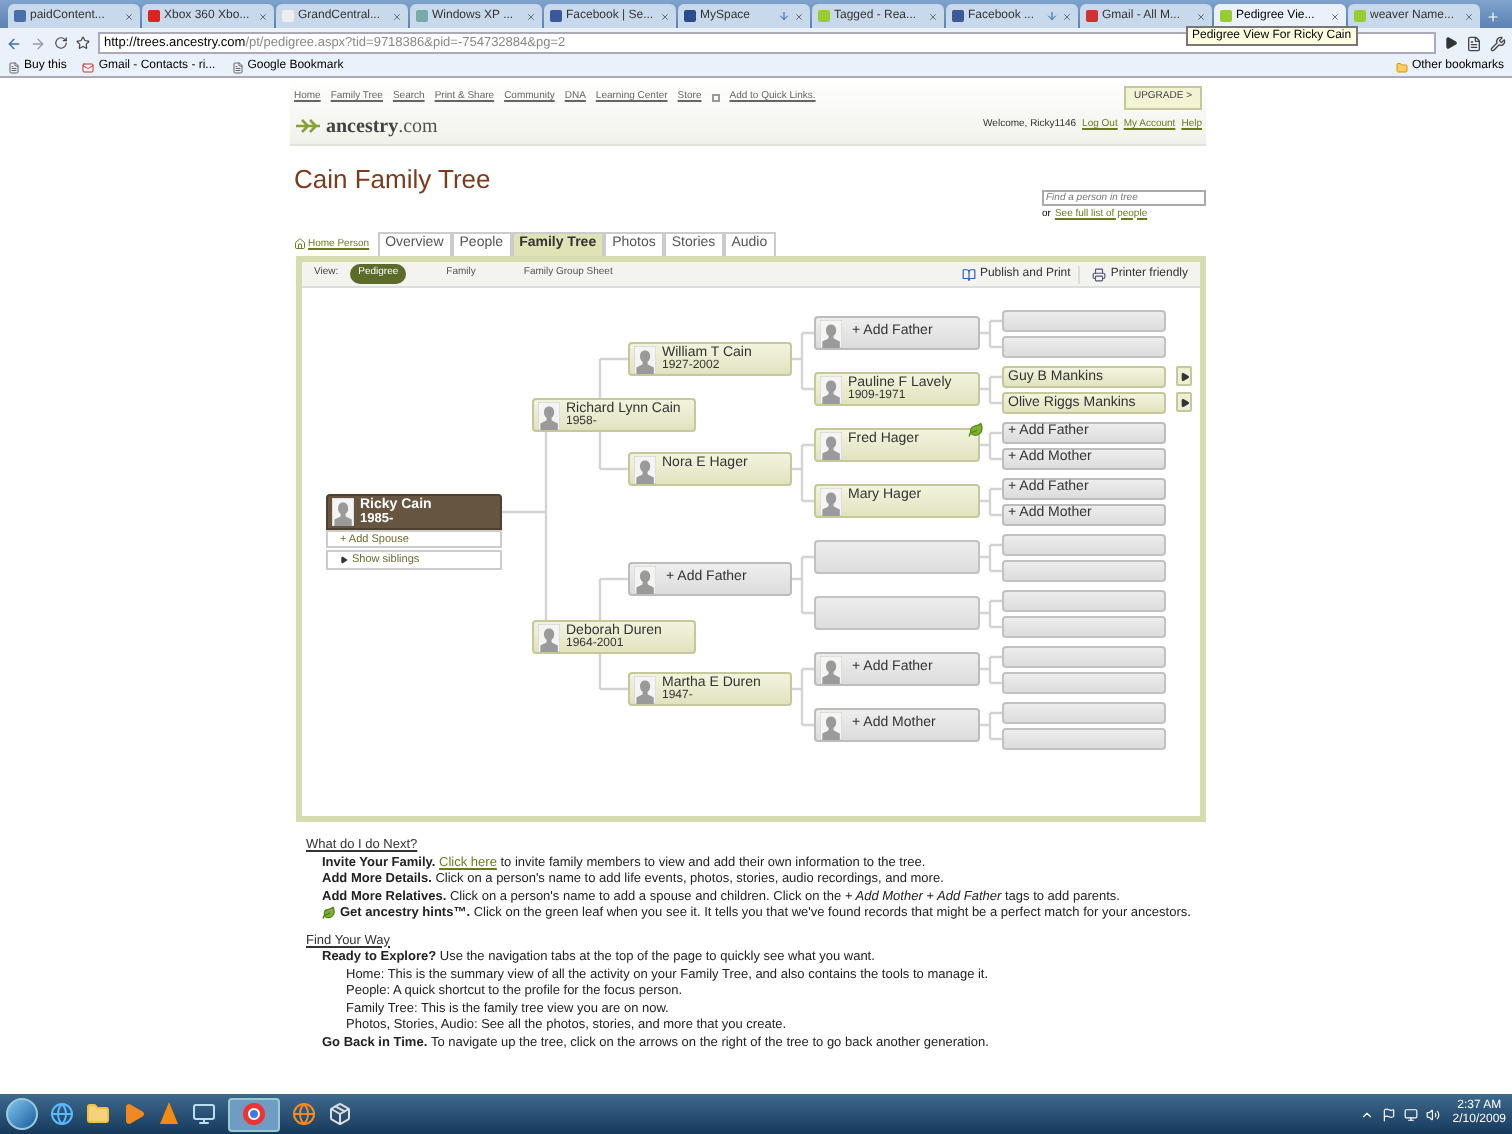 This screenshot has width=1512, height=1134. Describe the element at coordinates (968, 274) in the screenshot. I see `book-icon` at that location.